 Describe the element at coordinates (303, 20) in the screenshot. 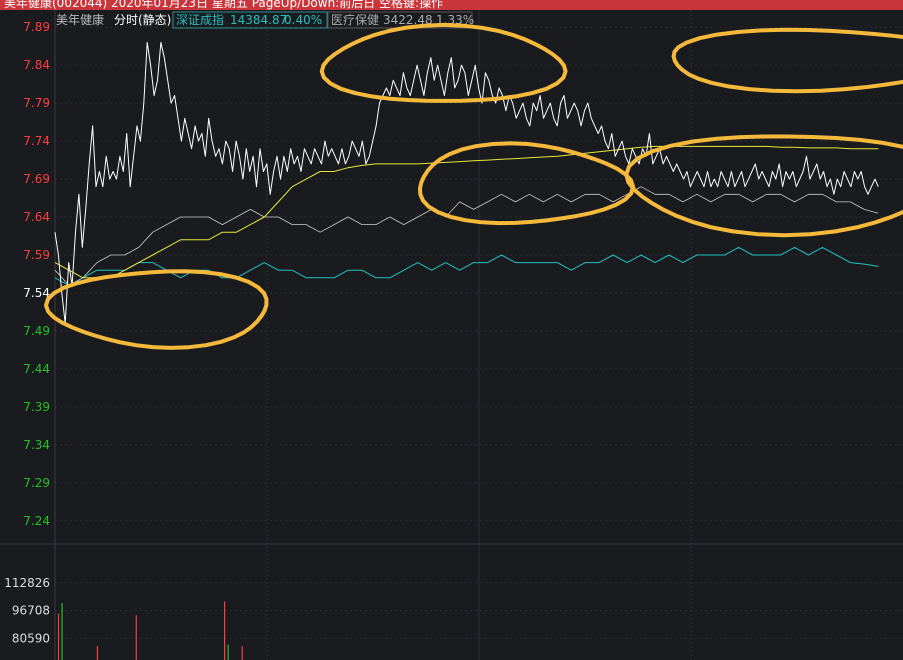

I see `index-change-label: 0.40%` at that location.